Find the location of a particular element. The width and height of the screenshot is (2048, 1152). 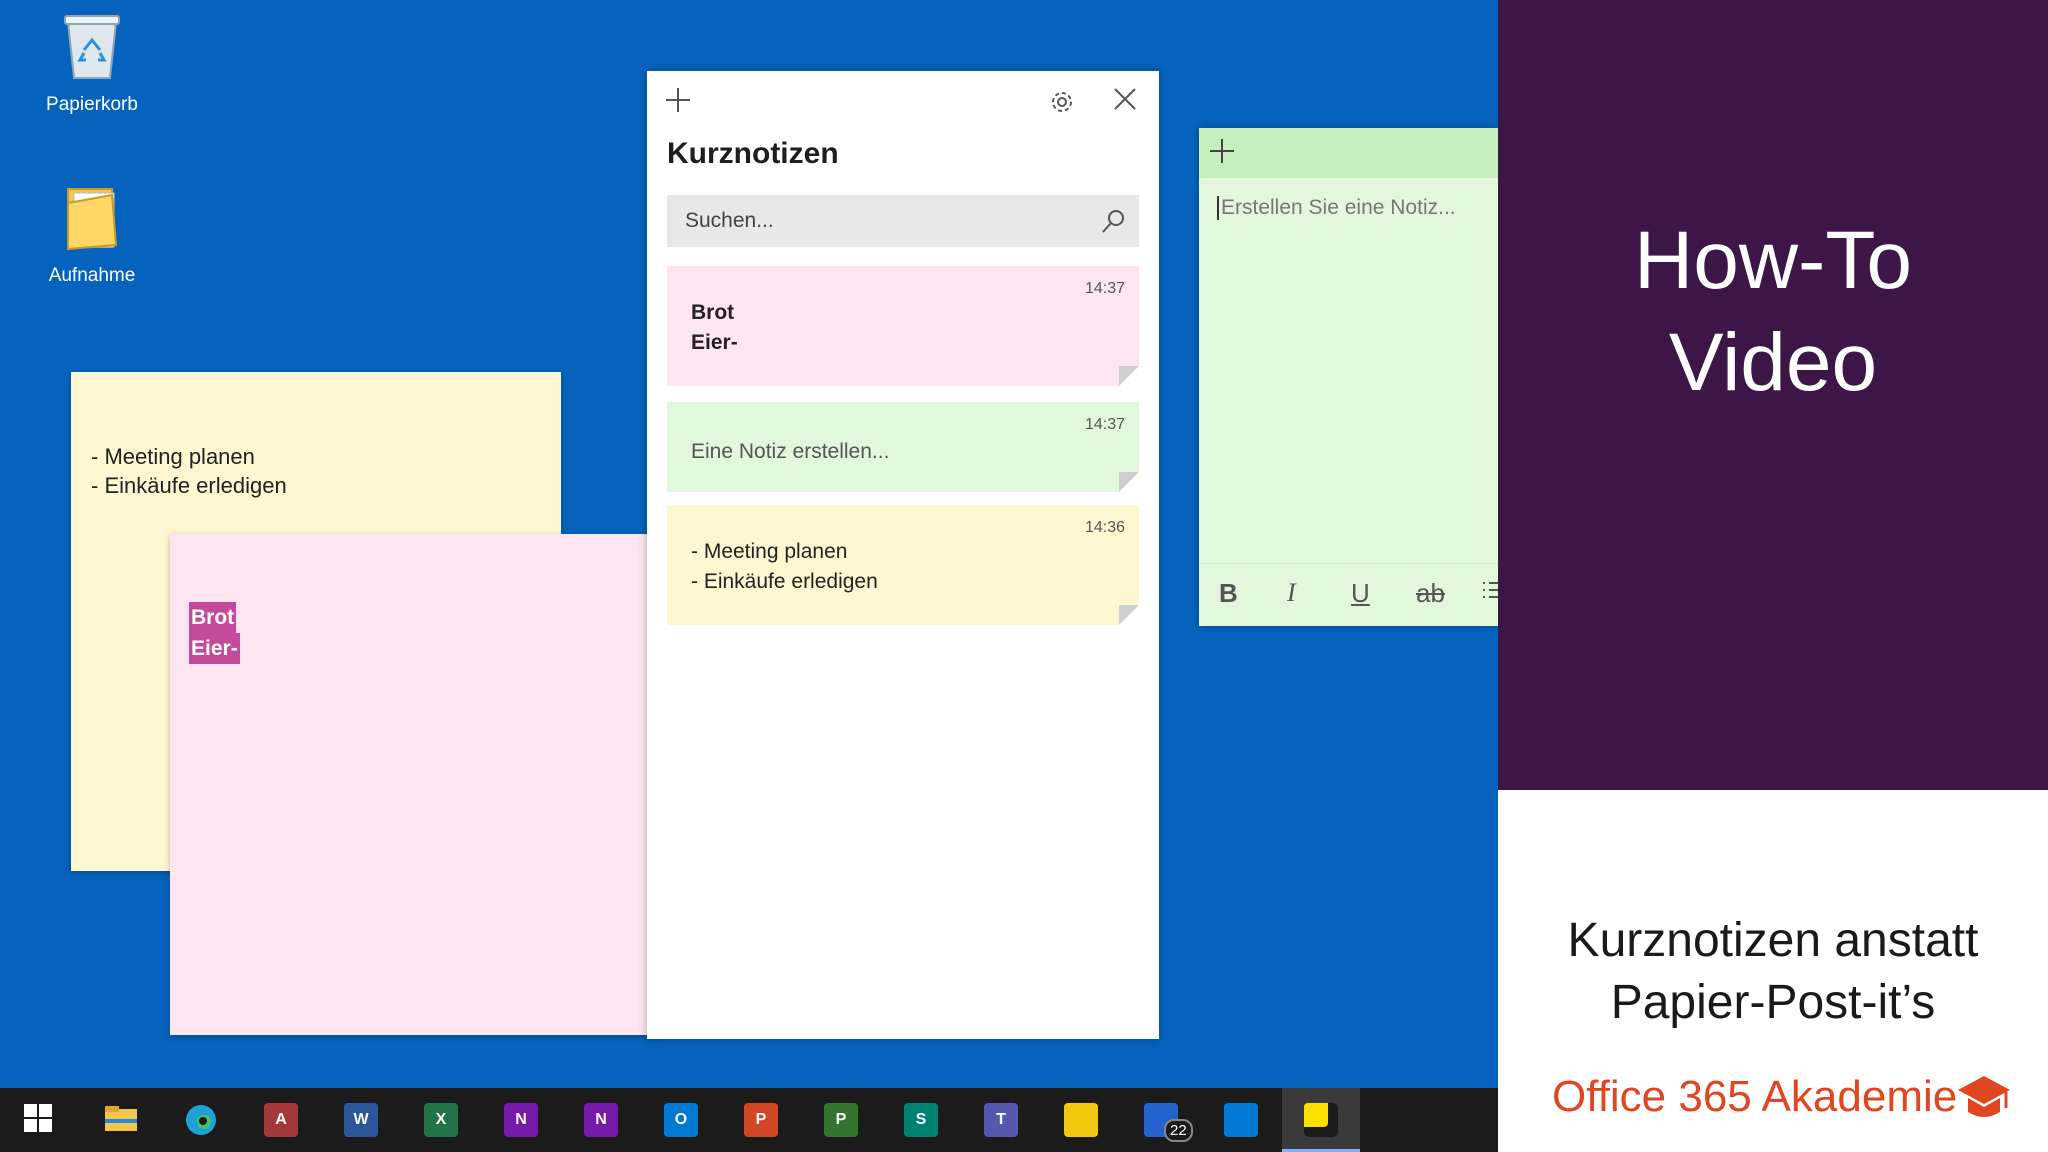

onenote-icon: N is located at coordinates (521, 1120).